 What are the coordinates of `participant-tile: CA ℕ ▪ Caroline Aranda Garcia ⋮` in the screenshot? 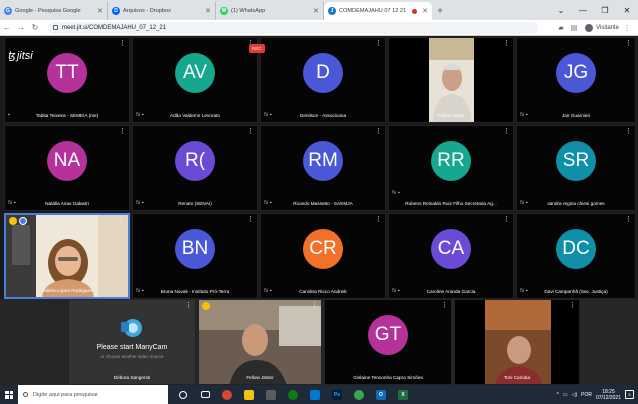 It's located at (451, 256).